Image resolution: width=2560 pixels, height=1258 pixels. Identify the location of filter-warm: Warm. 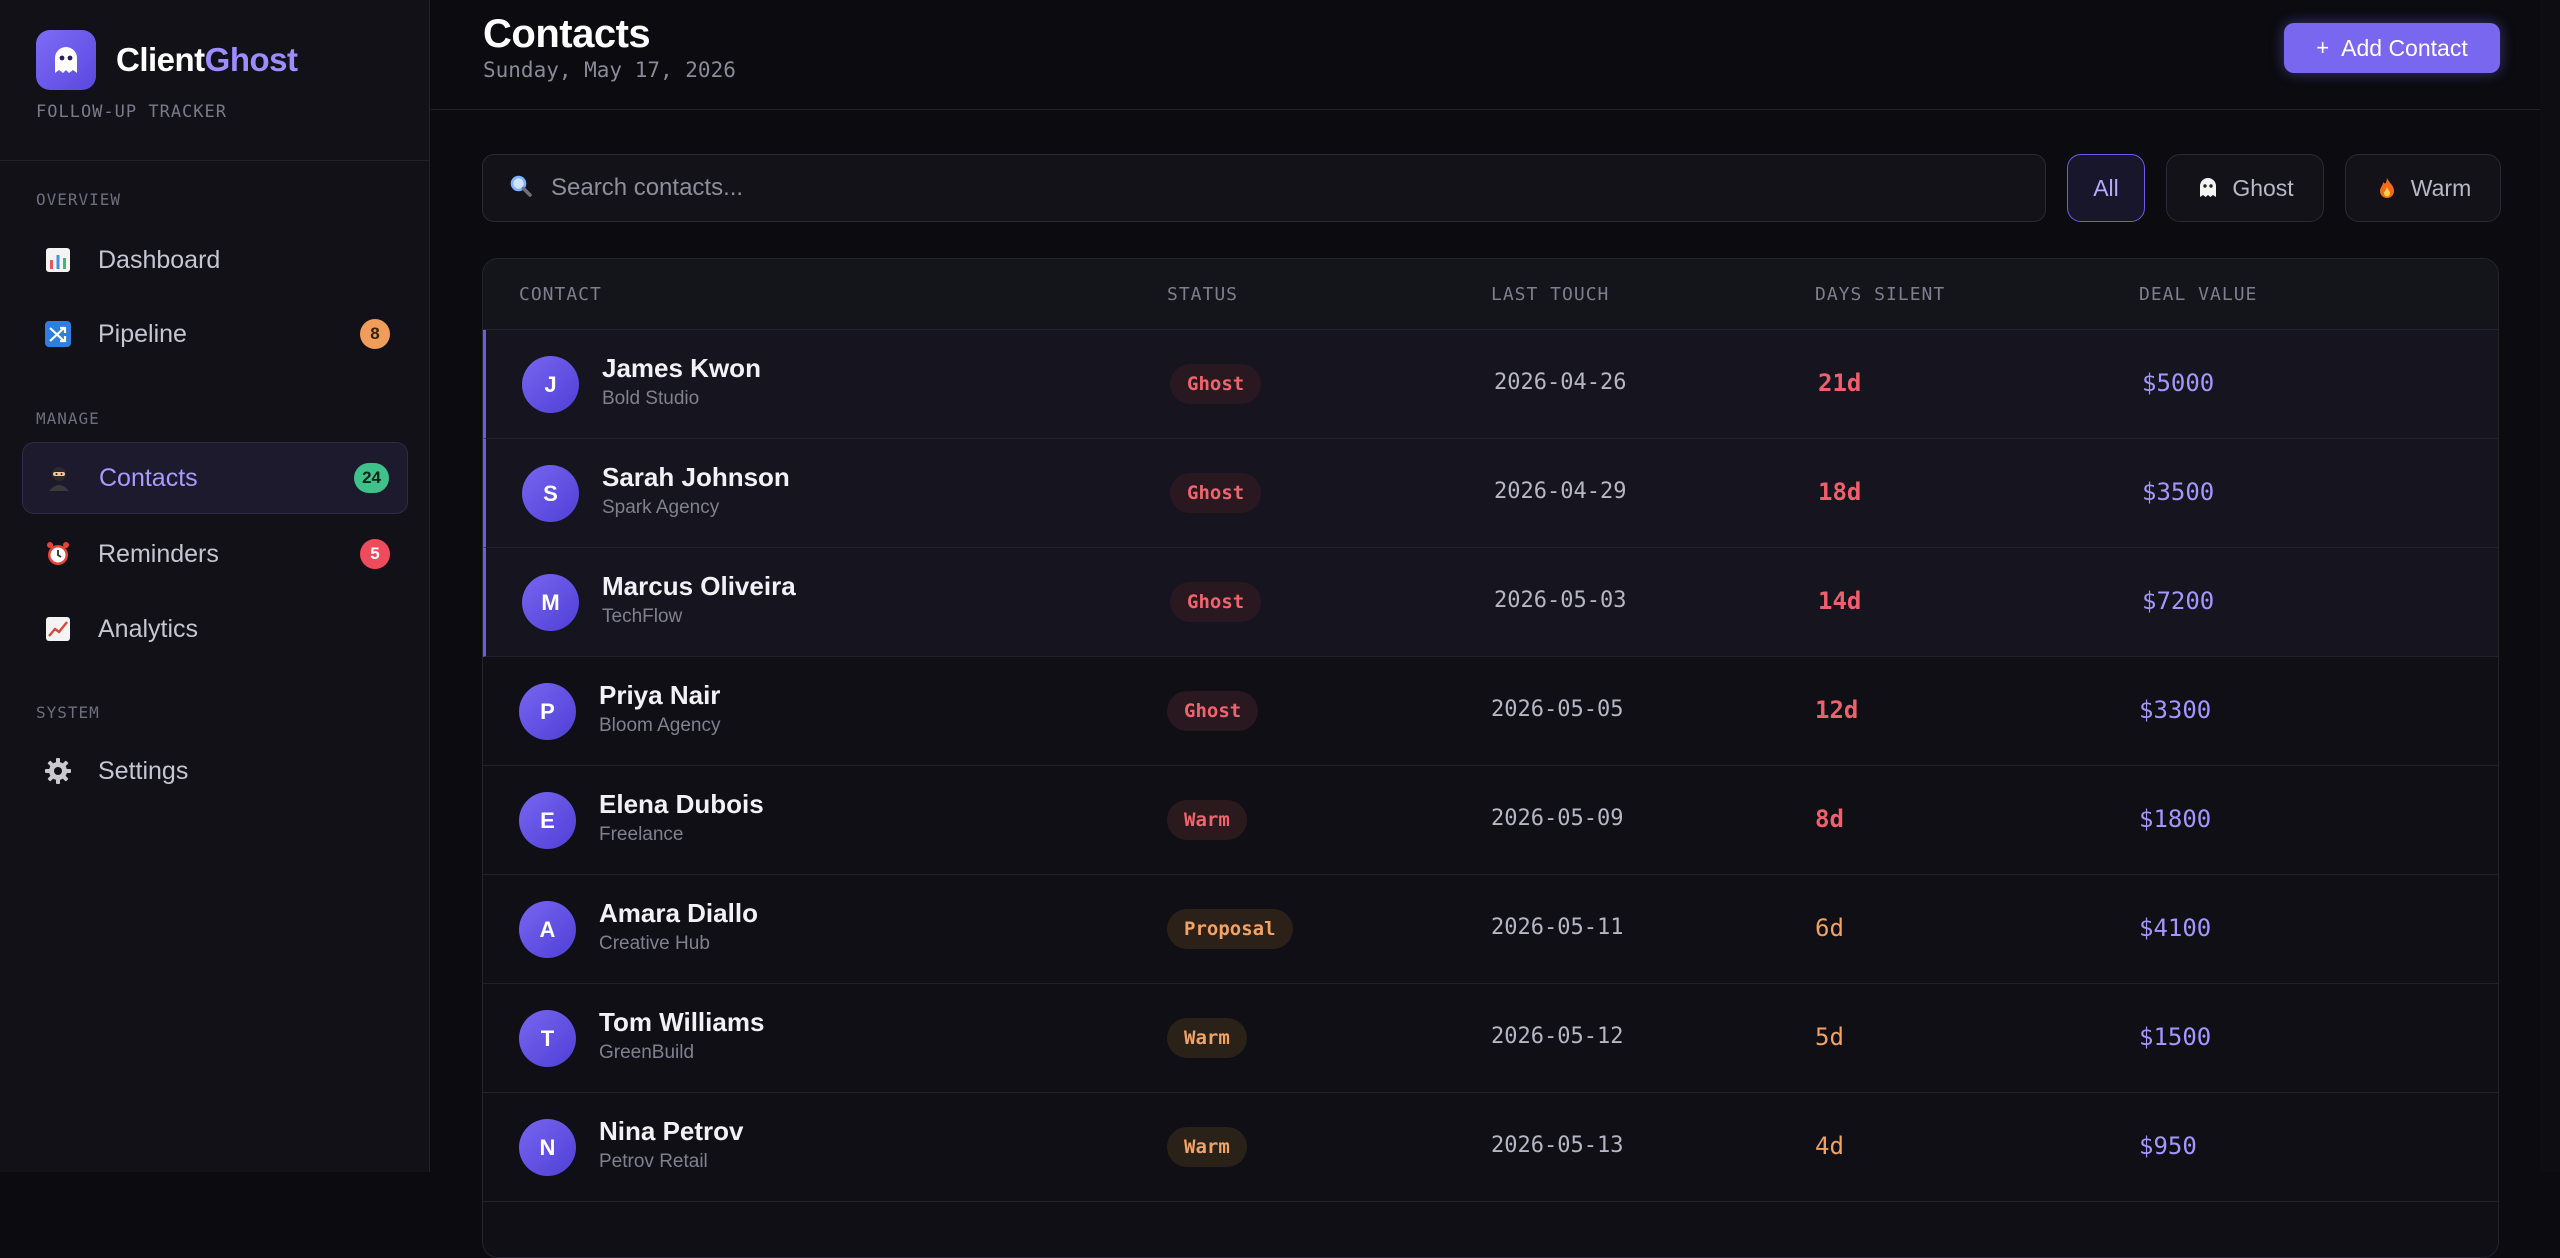
(2423, 188).